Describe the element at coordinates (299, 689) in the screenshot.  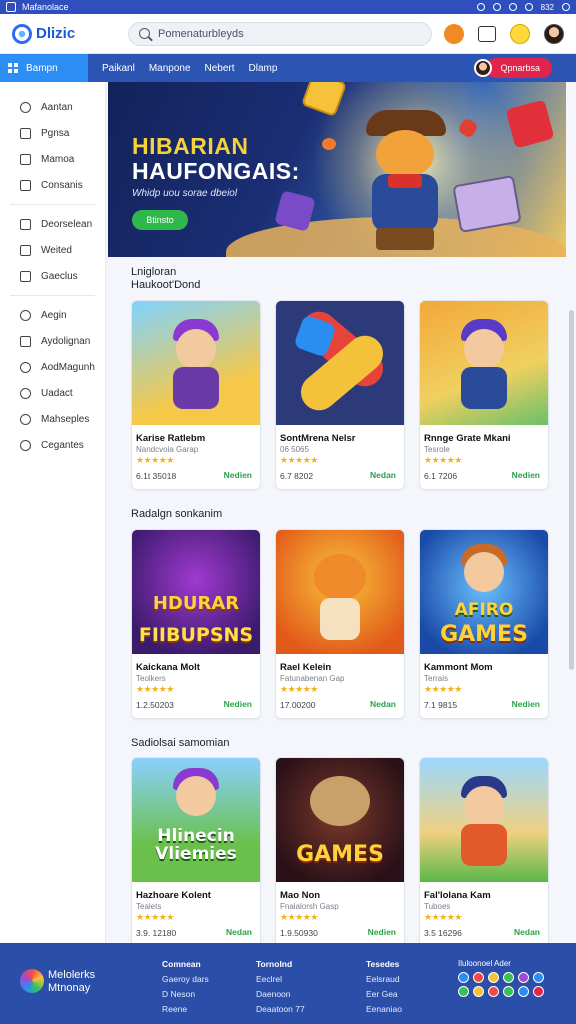
I see `rating-stars: ★★★★★` at that location.